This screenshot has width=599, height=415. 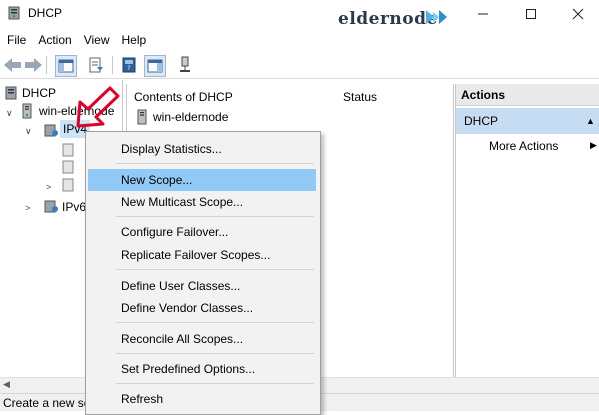 I want to click on column-header-status: Status, so click(x=360, y=97).